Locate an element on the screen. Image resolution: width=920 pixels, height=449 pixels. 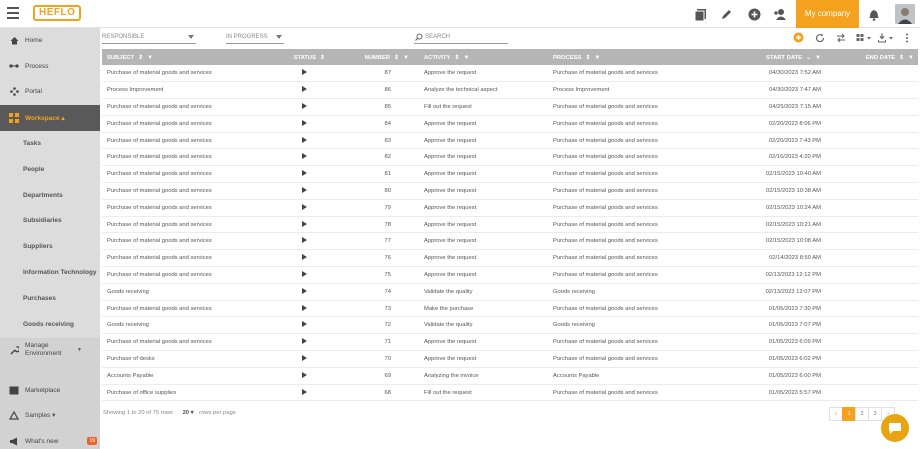
sidebar-item-subsidiaries: Subsidiaries is located at coordinates (50, 220).